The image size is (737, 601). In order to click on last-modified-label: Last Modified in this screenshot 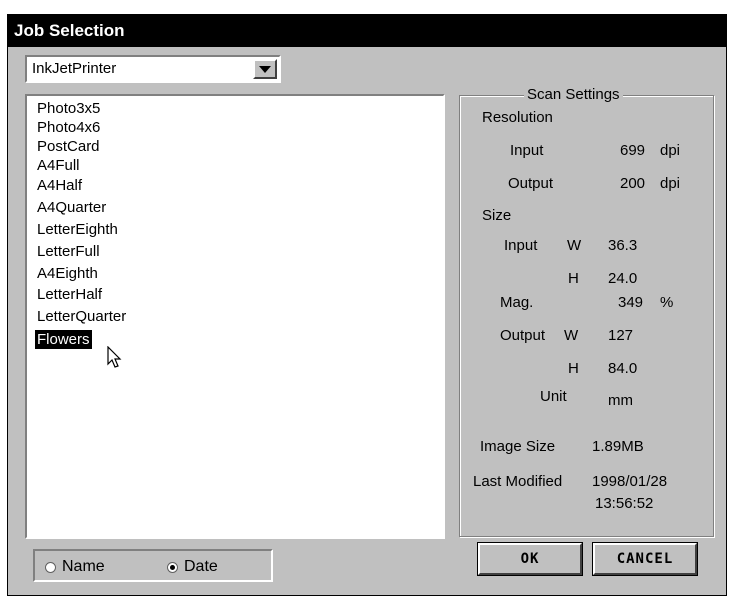, I will do `click(518, 481)`.